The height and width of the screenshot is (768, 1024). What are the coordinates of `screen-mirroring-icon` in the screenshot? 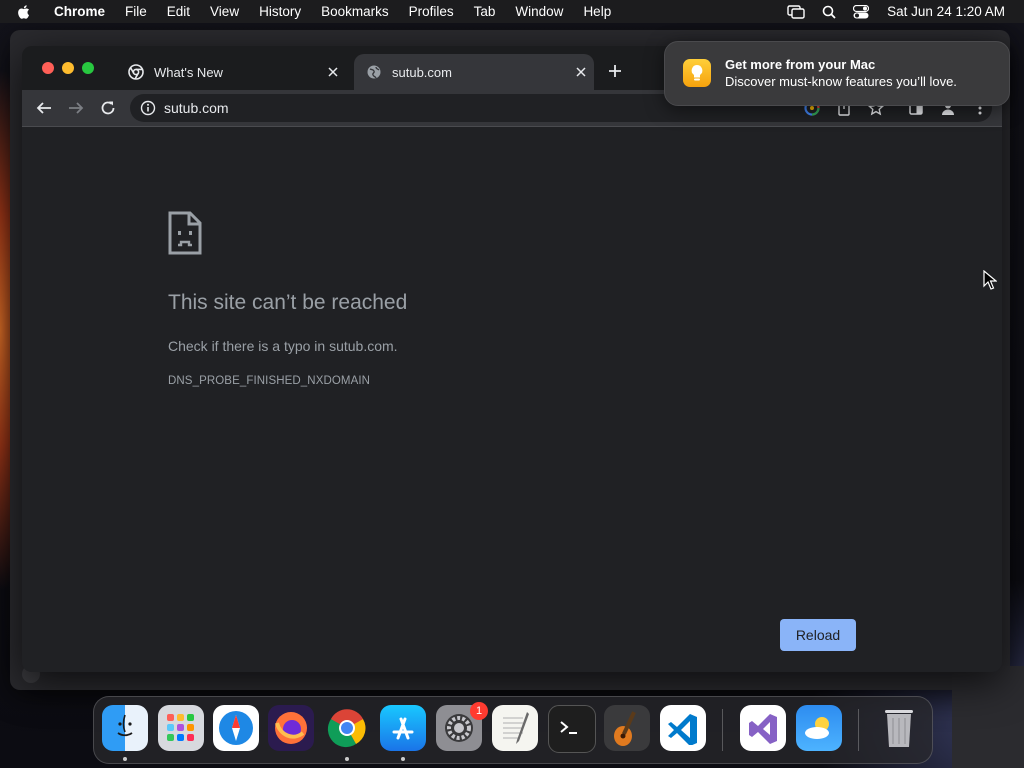 It's located at (796, 11).